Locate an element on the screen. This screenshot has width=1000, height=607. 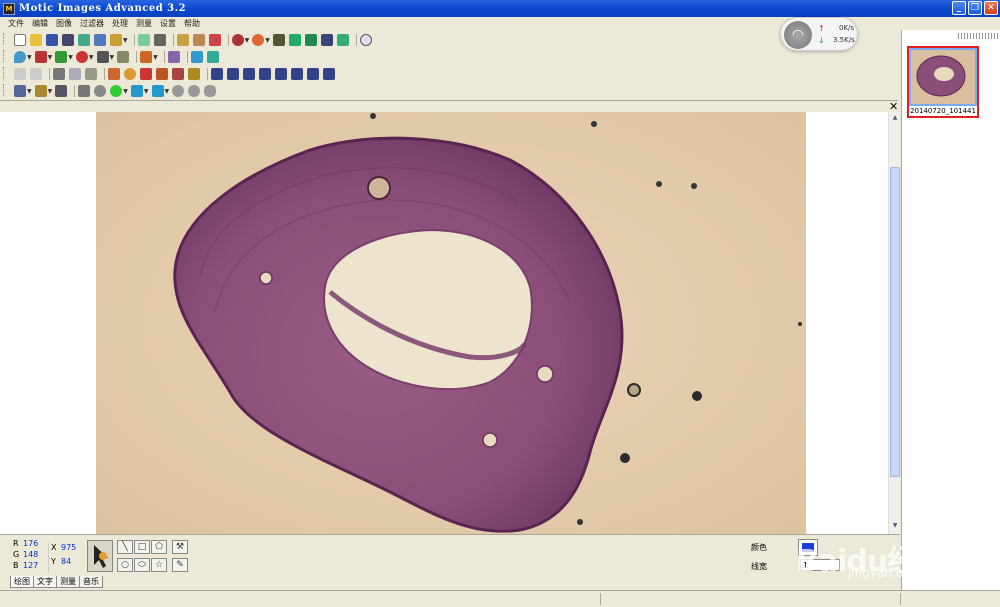
scroll-thumb is located at coordinates (895, 322).